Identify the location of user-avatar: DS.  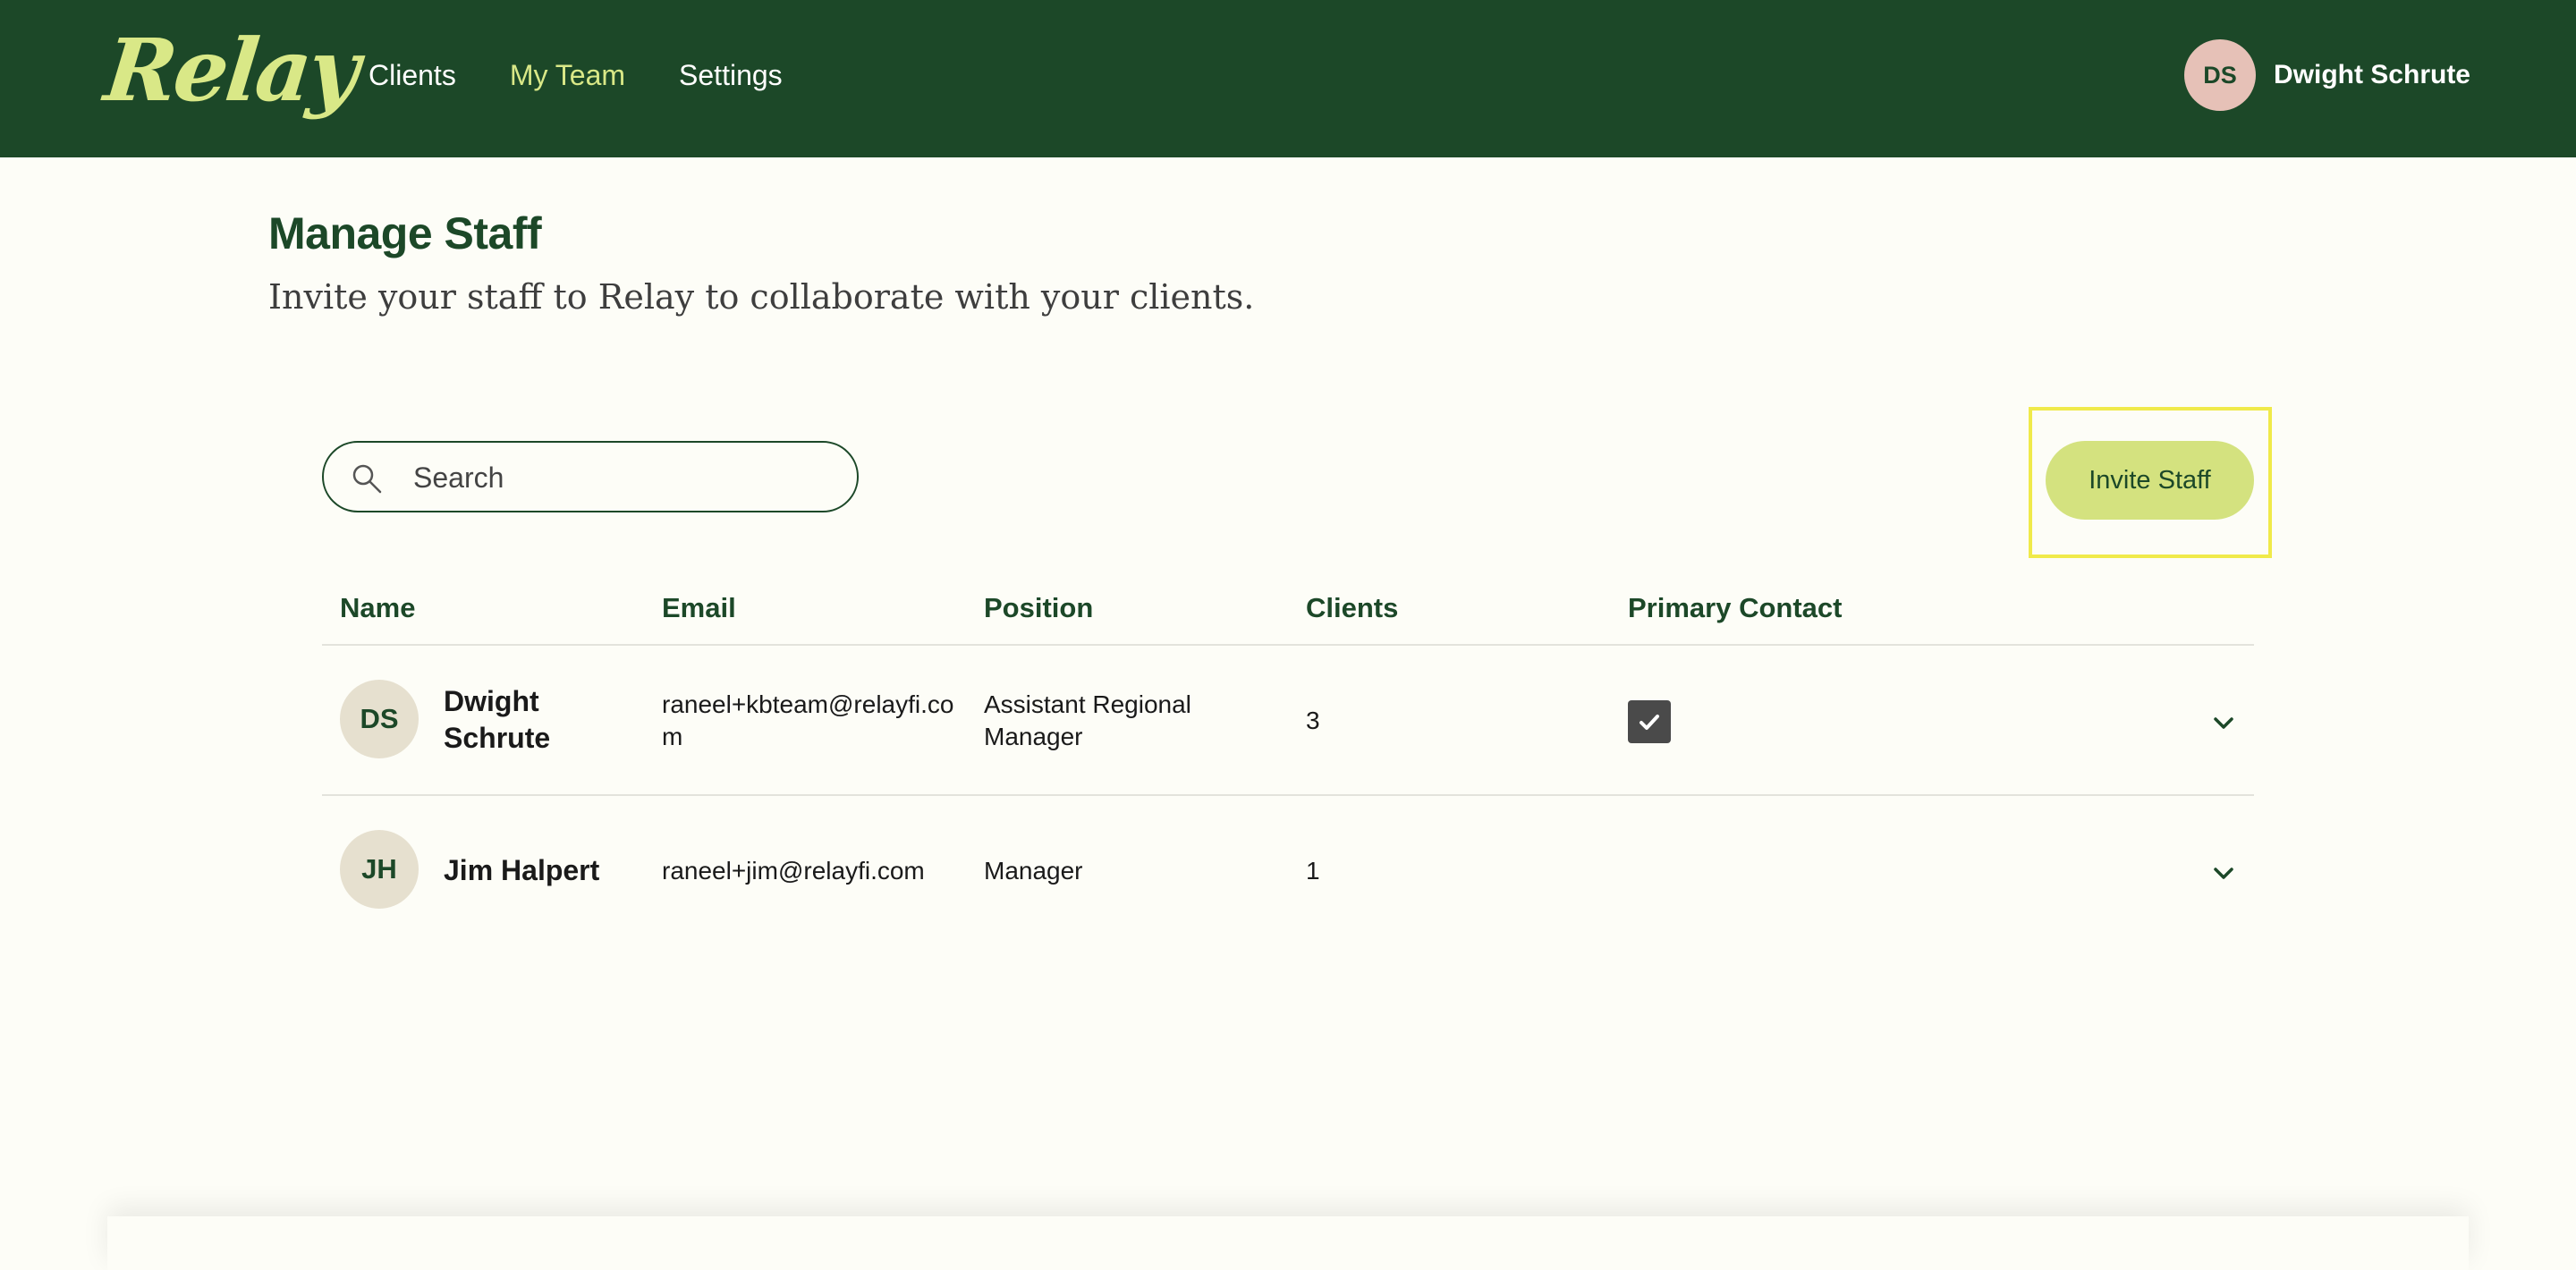
(2219, 75).